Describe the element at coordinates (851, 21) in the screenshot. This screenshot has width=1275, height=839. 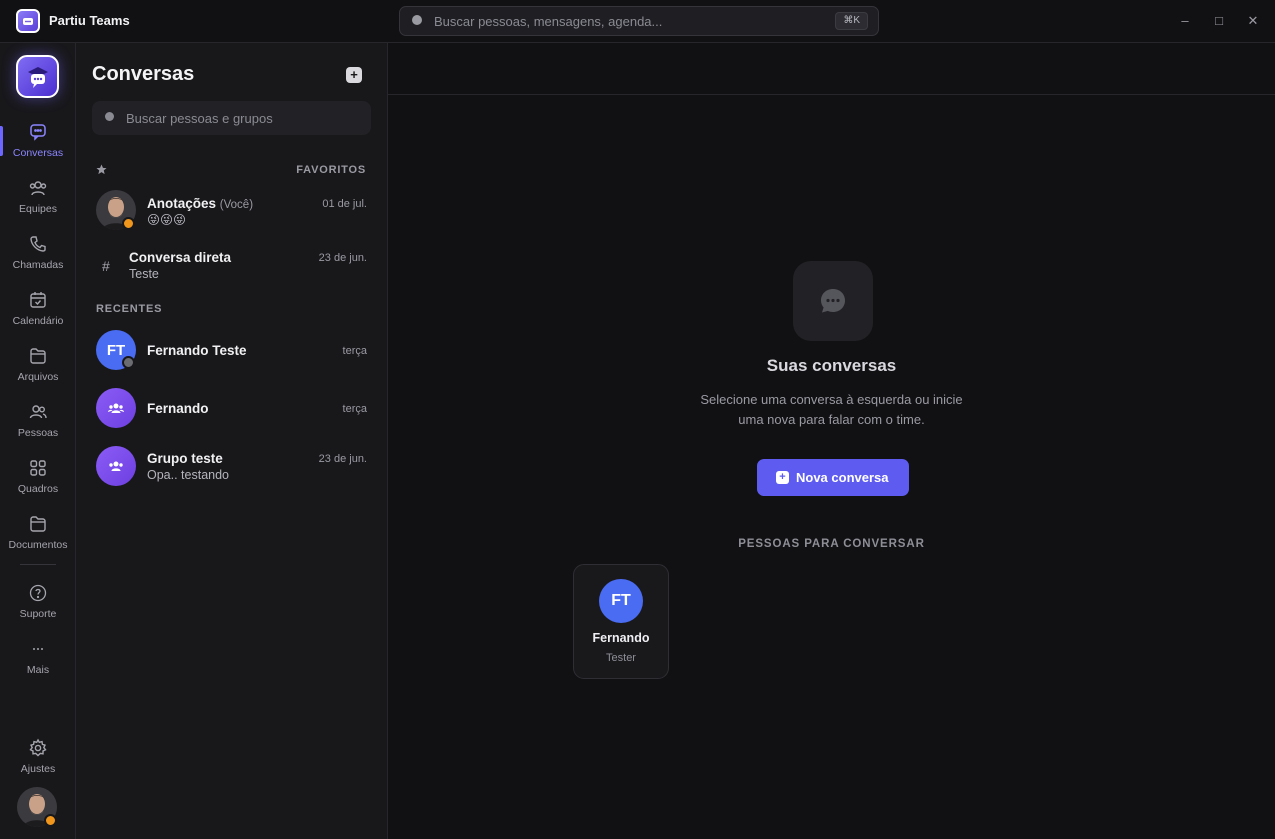
I see `shortcut-badge: ⌘K` at that location.